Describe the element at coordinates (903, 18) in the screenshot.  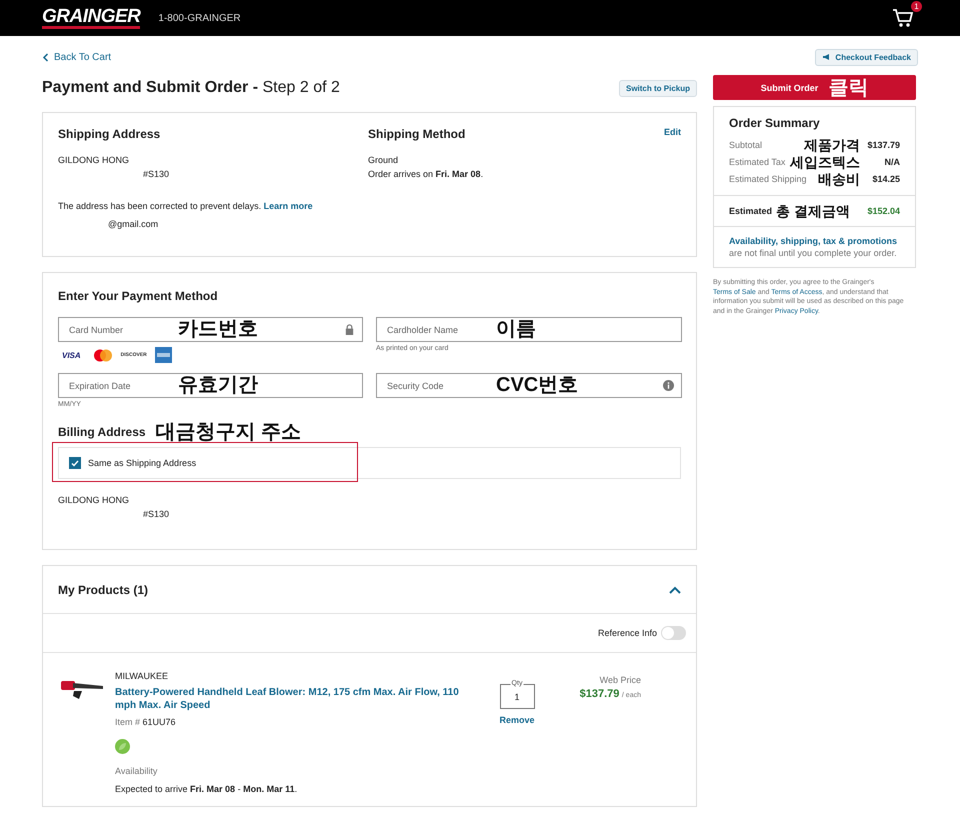
I see `cart-icon` at that location.